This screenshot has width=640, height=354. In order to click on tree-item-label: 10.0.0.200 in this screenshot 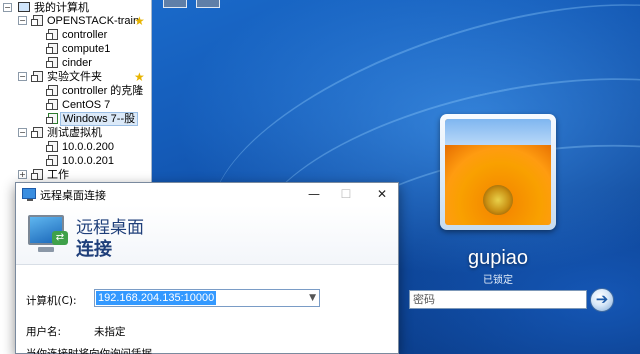, I will do `click(88, 147)`.